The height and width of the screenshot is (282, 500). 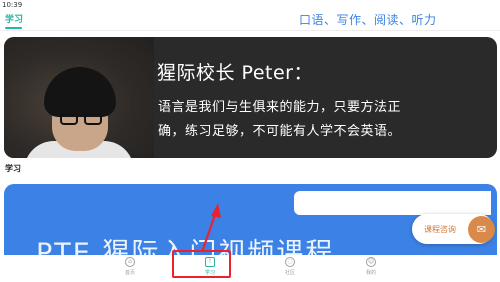 What do you see at coordinates (130, 269) in the screenshot?
I see `nav-item-home: ⌂ 首页` at bounding box center [130, 269].